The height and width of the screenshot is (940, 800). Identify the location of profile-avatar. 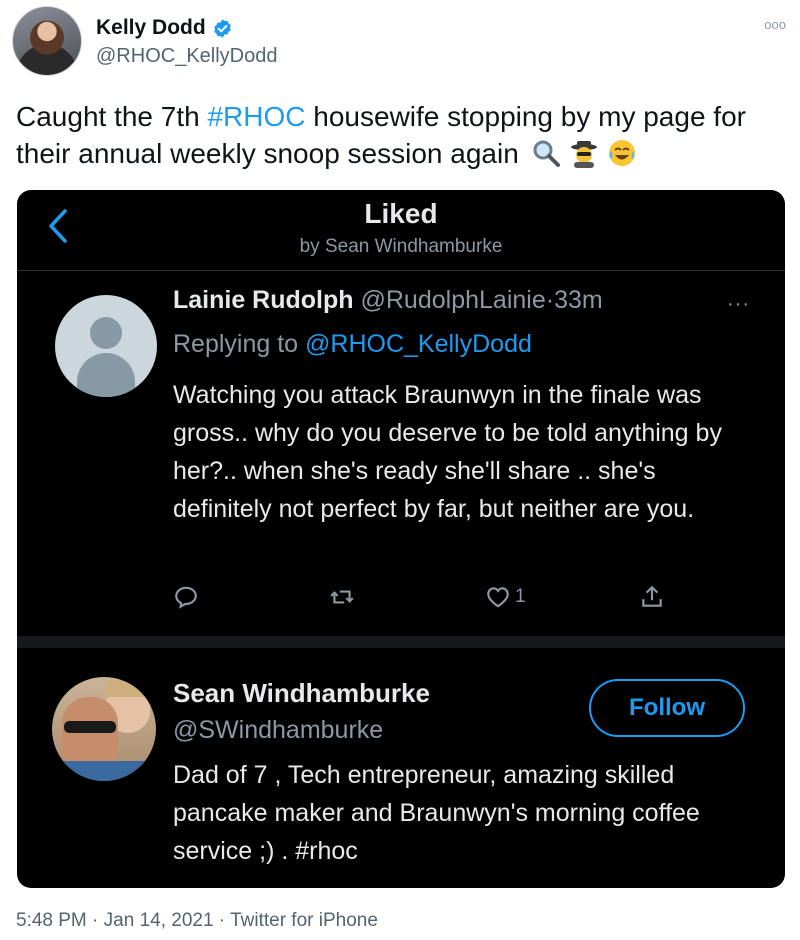
(104, 729).